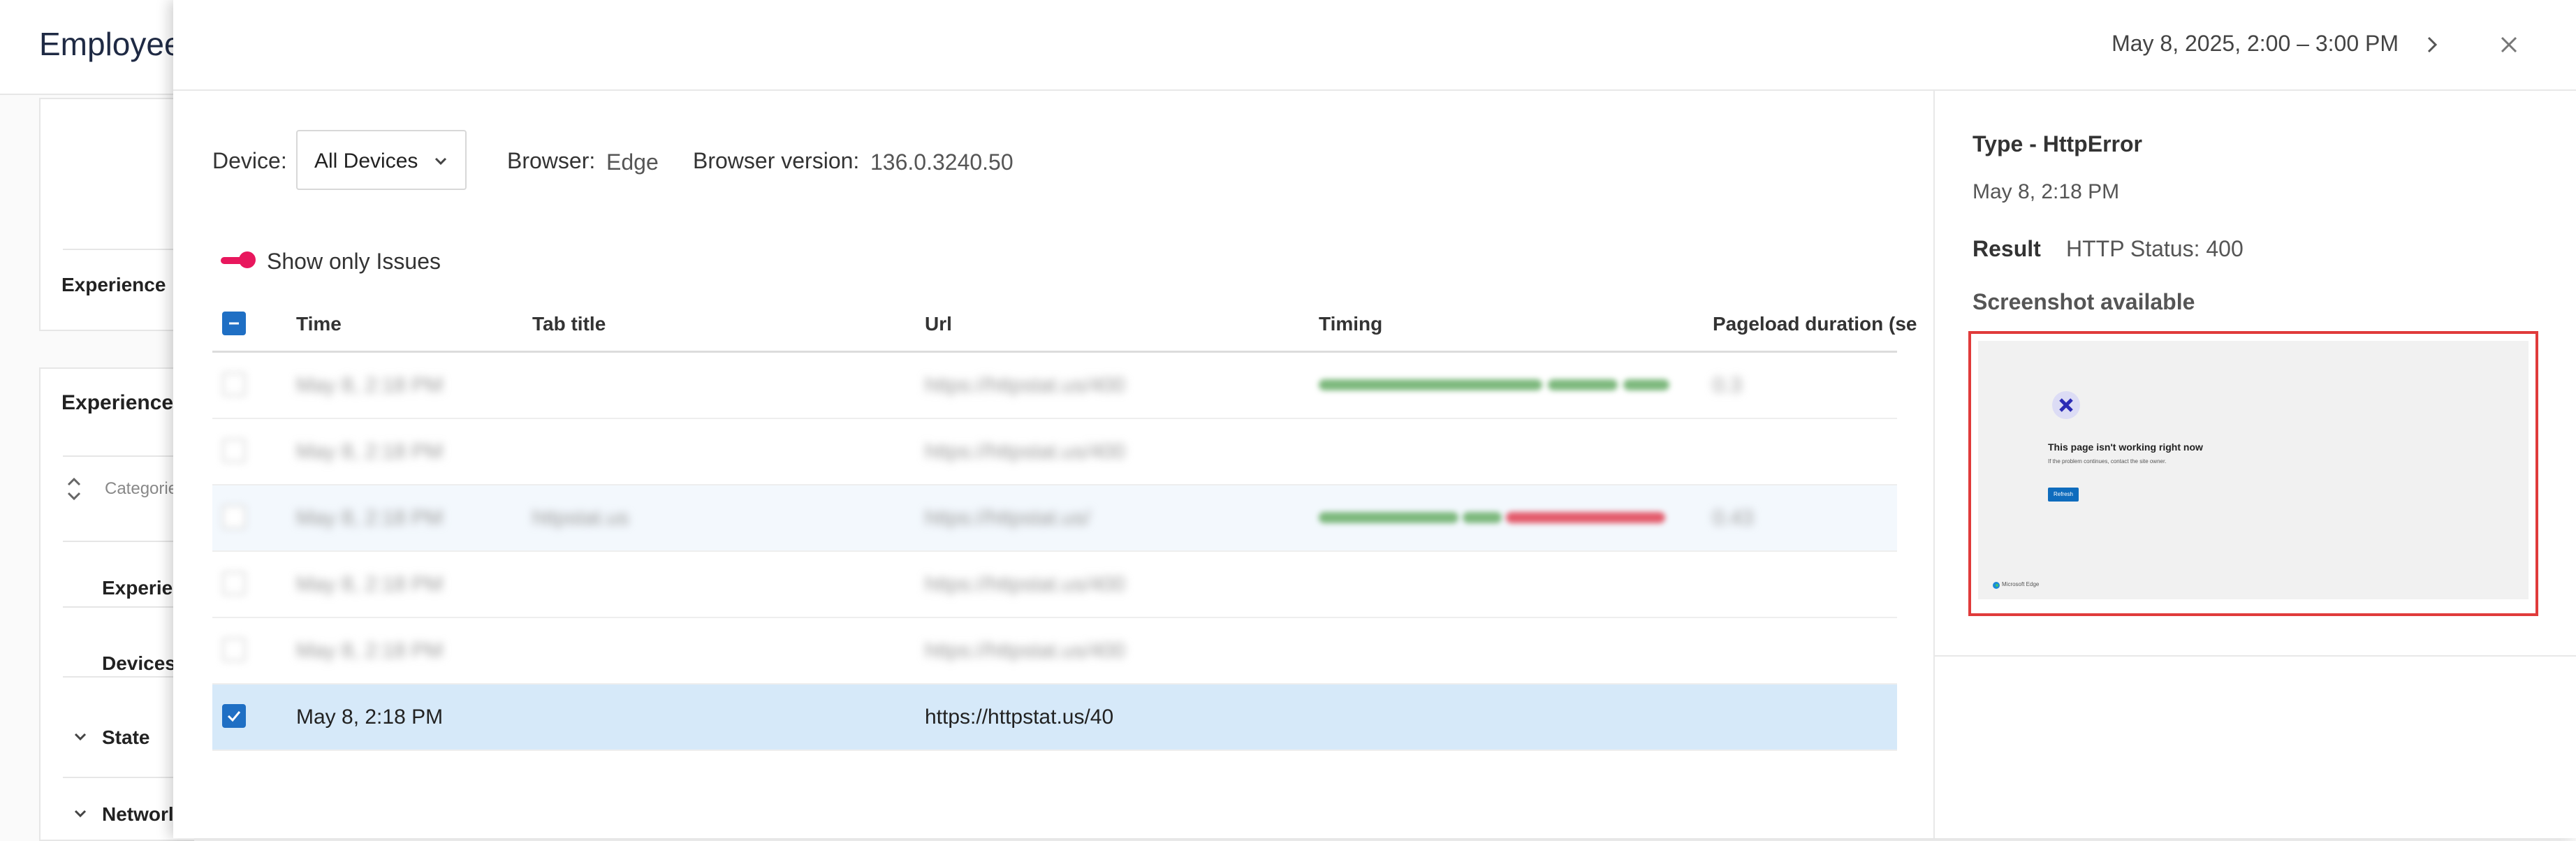 This screenshot has height=841, width=2576. I want to click on cell-url: https://httpstat.us/, so click(1007, 518).